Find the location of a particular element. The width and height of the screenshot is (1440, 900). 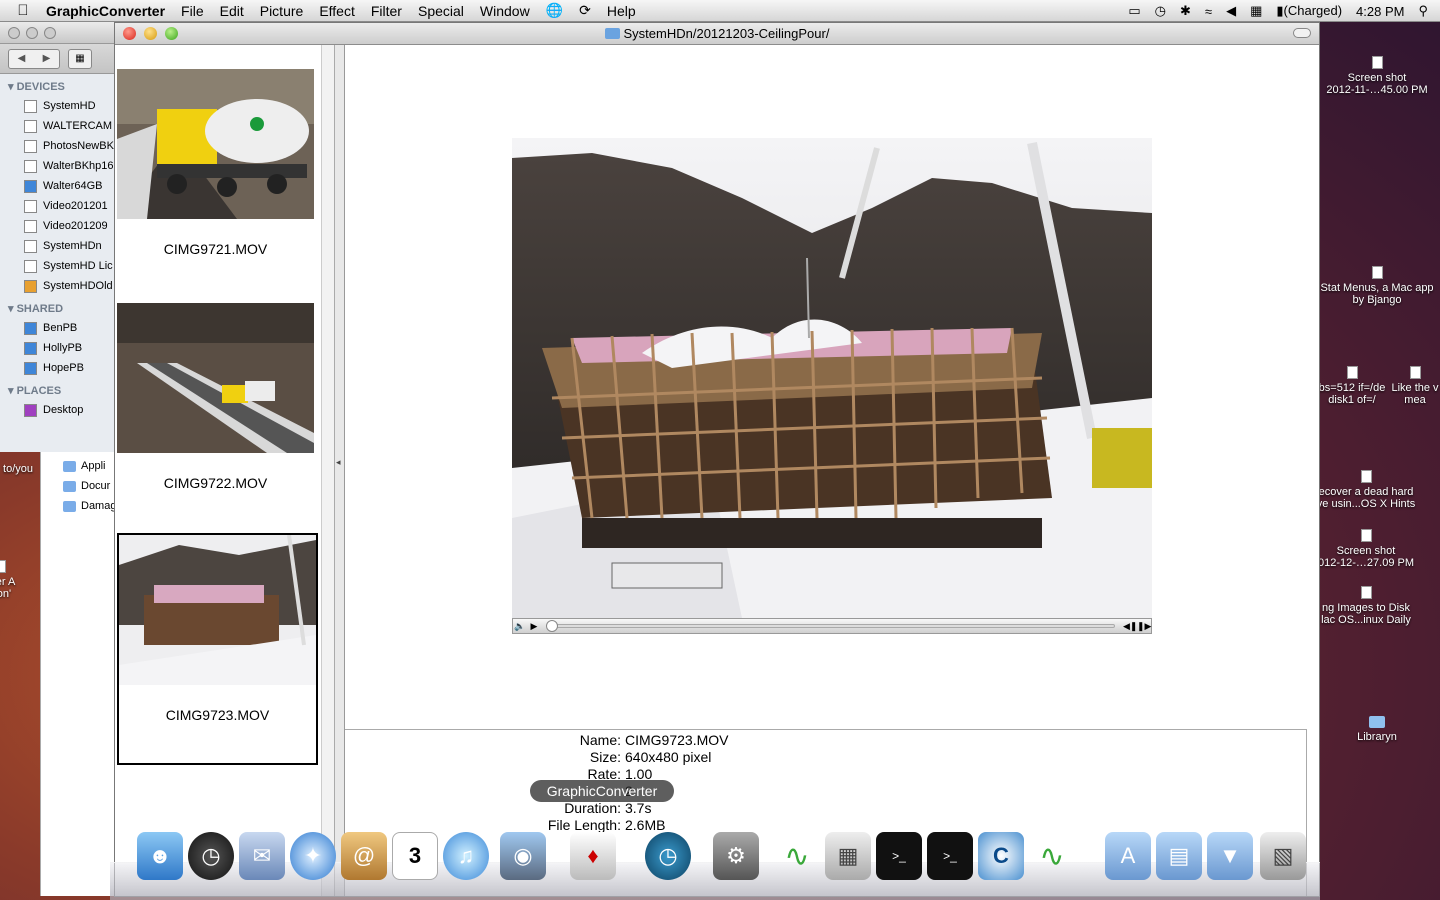

sidebar-item-systemhdold: SystemHDOld is located at coordinates (64, 286).